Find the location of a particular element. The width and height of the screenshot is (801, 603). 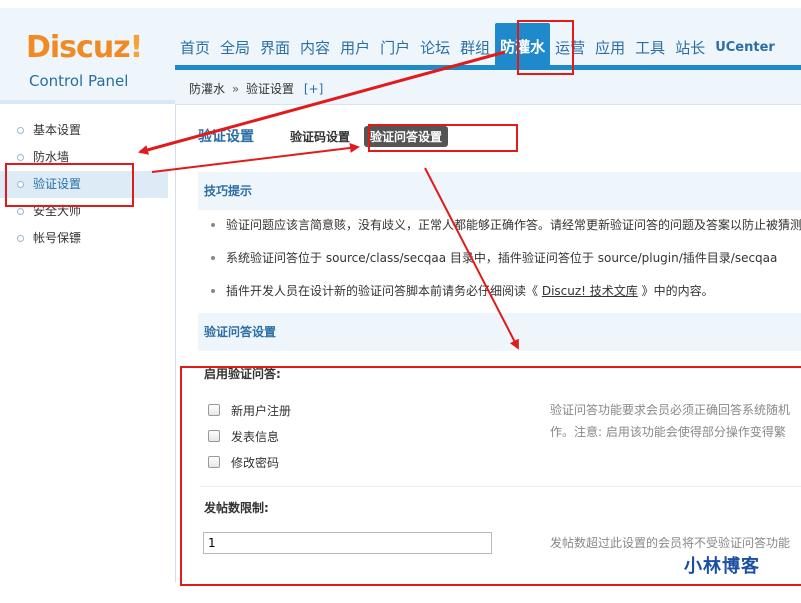

enable-qa-description-line2: 作。注意: 启用该功能会使得部分操作变得繁 is located at coordinates (668, 432).